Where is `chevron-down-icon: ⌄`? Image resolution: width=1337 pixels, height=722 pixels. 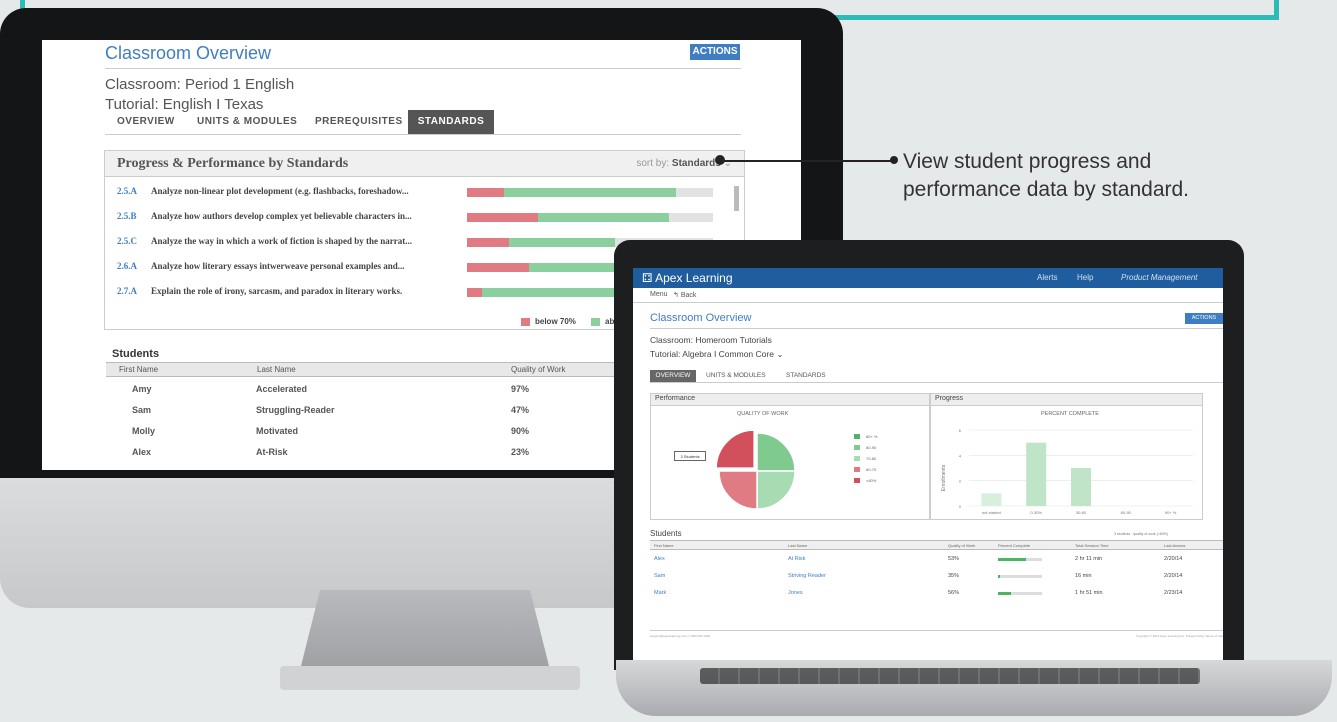
chevron-down-icon: ⌄ is located at coordinates (780, 354).